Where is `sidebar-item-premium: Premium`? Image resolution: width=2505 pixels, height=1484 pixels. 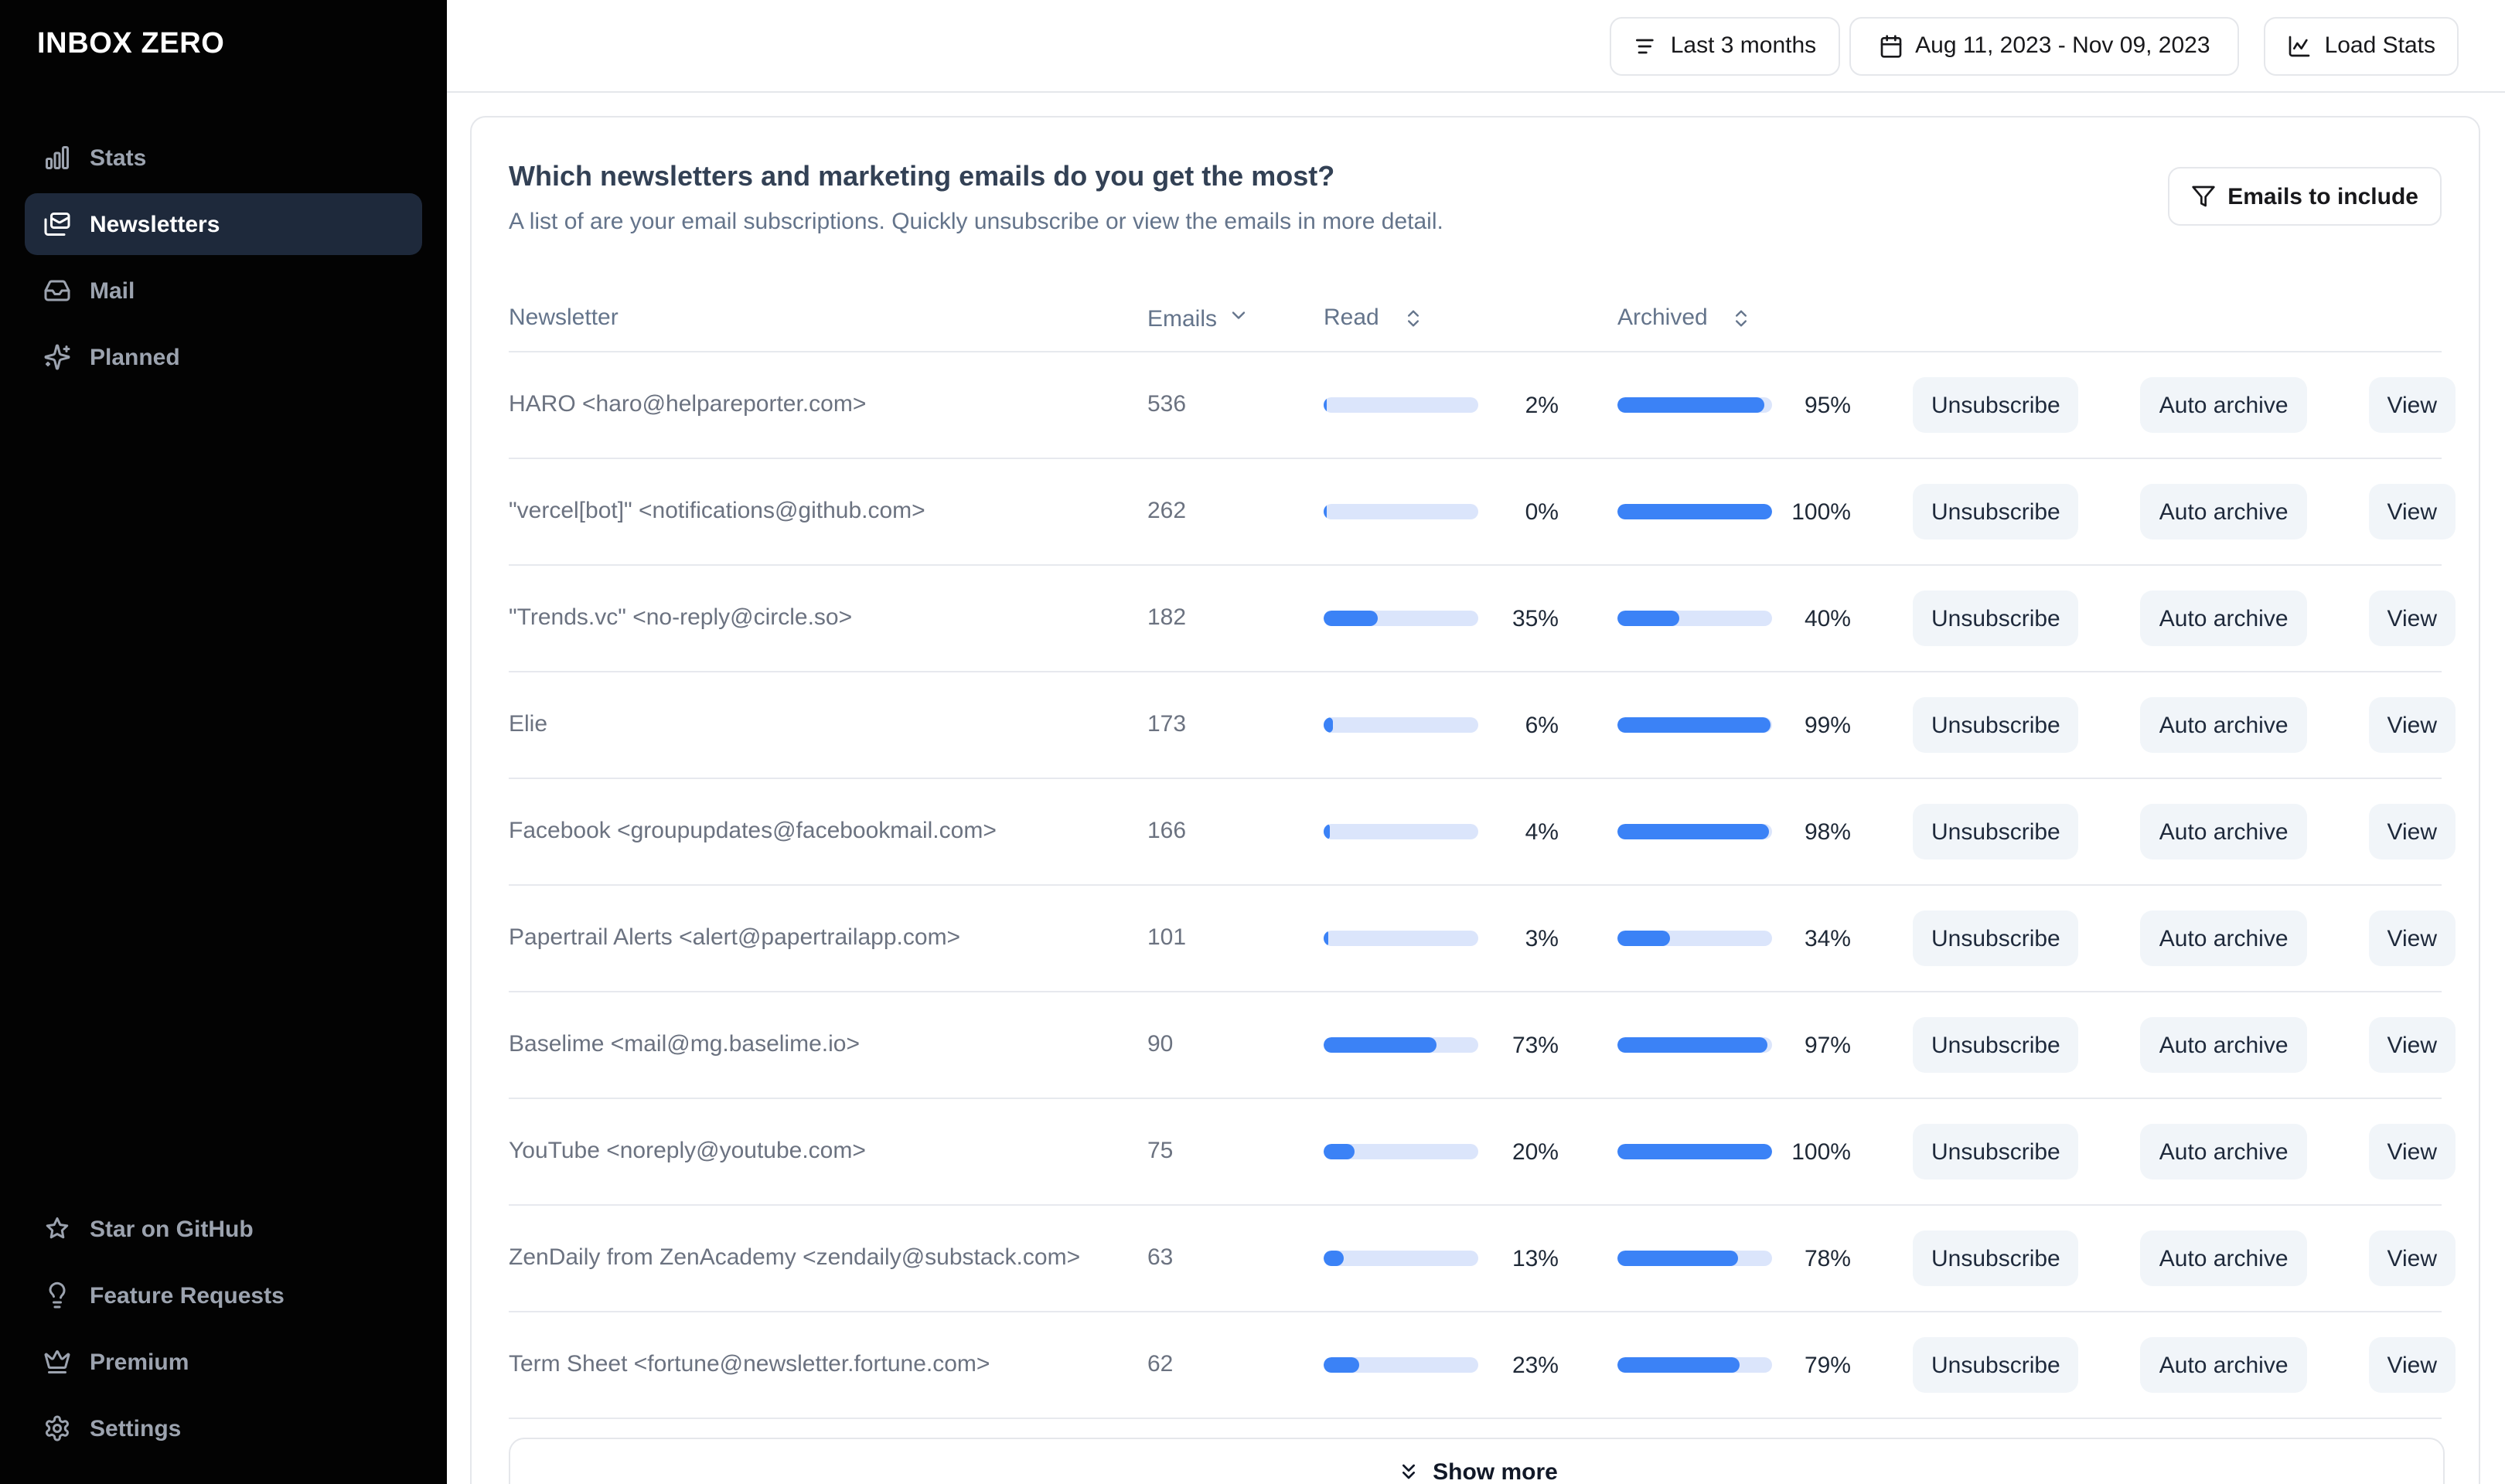
sidebar-item-premium: Premium is located at coordinates (223, 1362).